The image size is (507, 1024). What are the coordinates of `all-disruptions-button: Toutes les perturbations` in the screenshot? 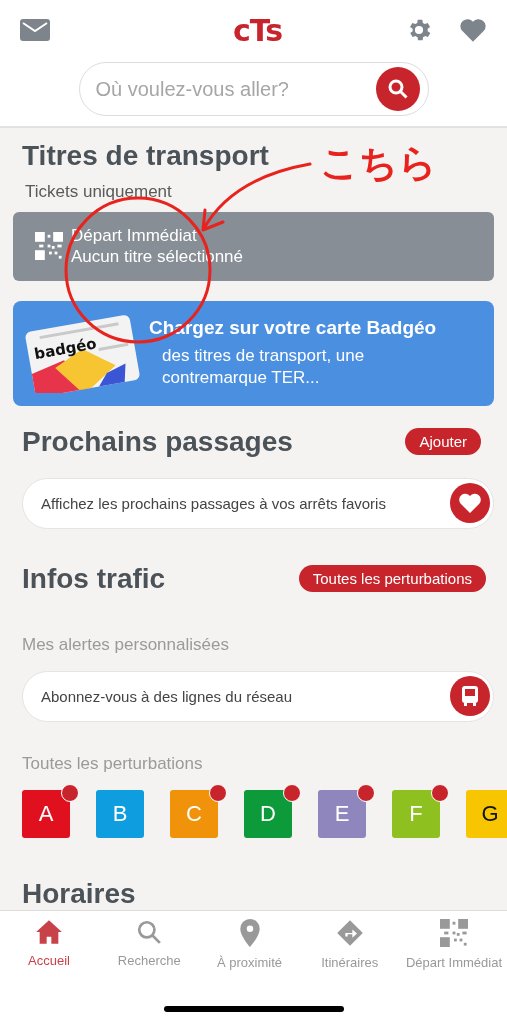 It's located at (392, 579).